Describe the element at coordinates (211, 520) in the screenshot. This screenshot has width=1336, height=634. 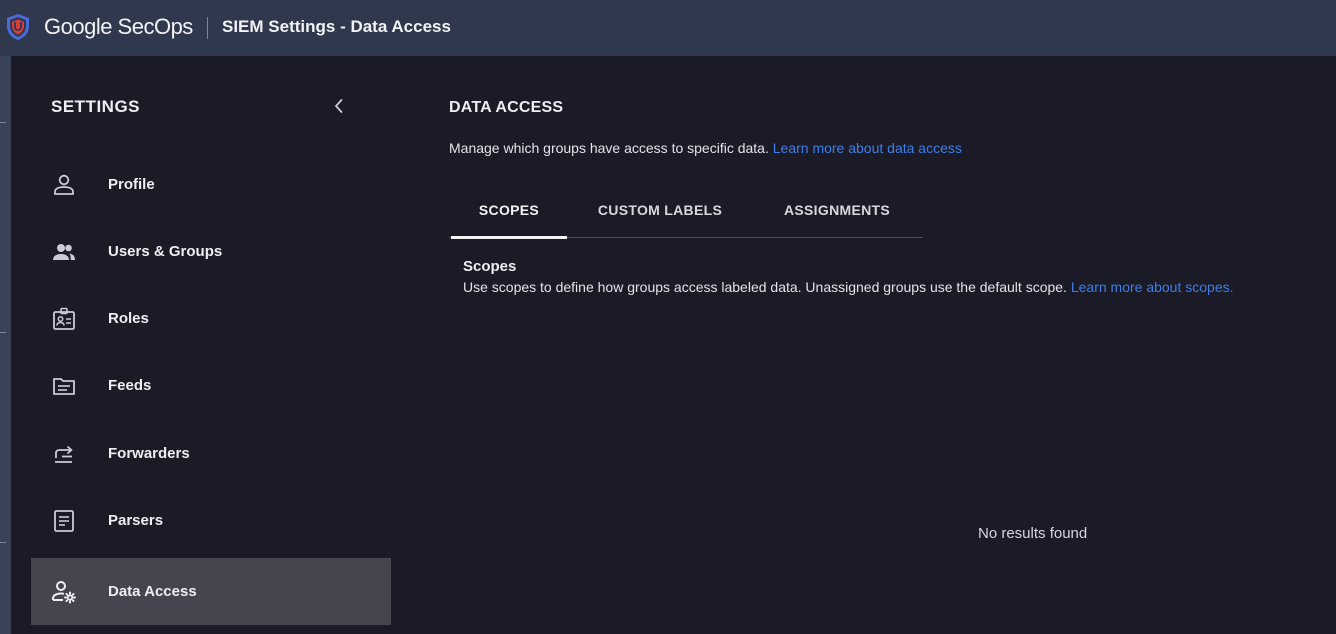
I see `sidebar-item-parsers: Parsers` at that location.